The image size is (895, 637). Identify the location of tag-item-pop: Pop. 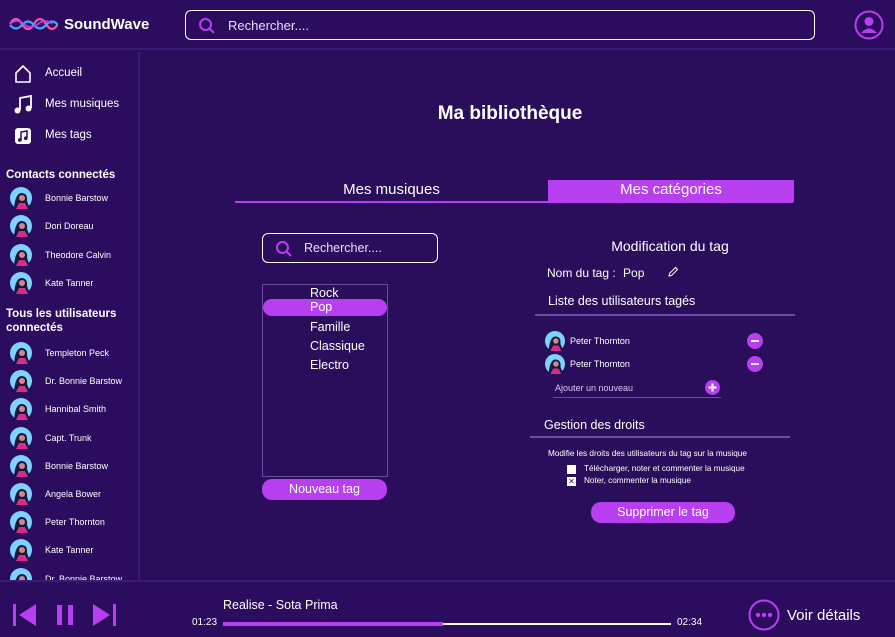
(325, 307).